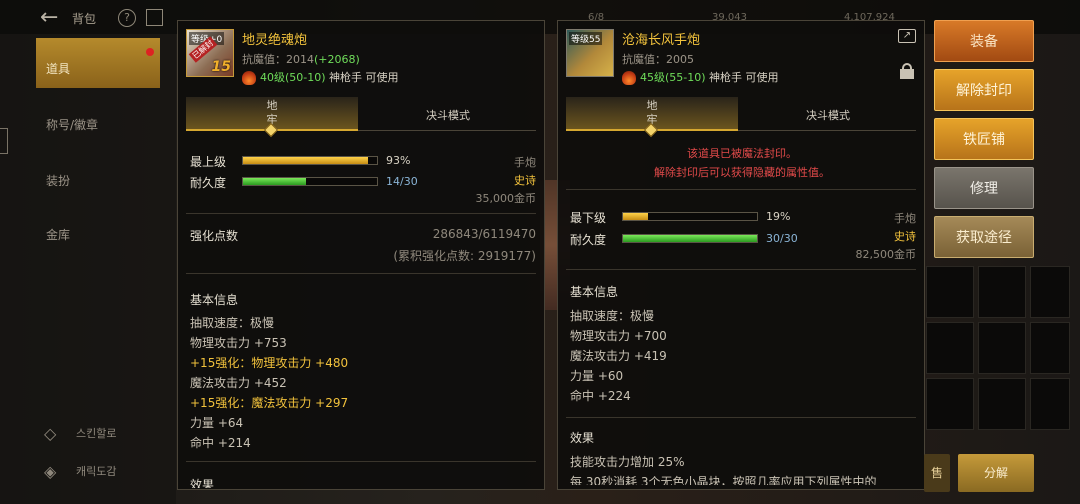 This screenshot has width=1080, height=504. Describe the element at coordinates (221, 67) in the screenshot. I see `item-icon-level: 15` at that location.